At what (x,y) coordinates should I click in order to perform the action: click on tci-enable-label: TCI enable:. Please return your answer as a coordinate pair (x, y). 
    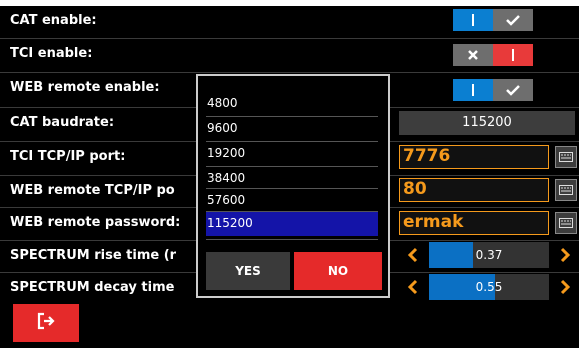
    Looking at the image, I should click on (51, 53).